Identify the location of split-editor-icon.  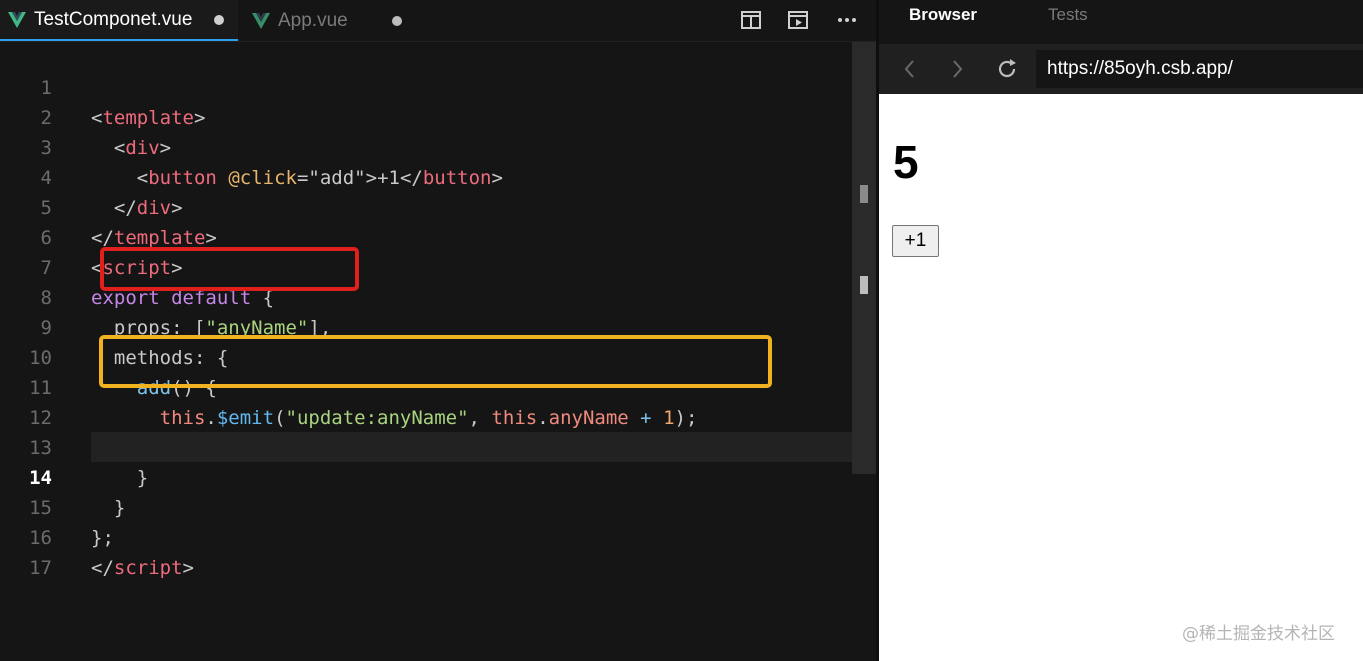
(751, 20).